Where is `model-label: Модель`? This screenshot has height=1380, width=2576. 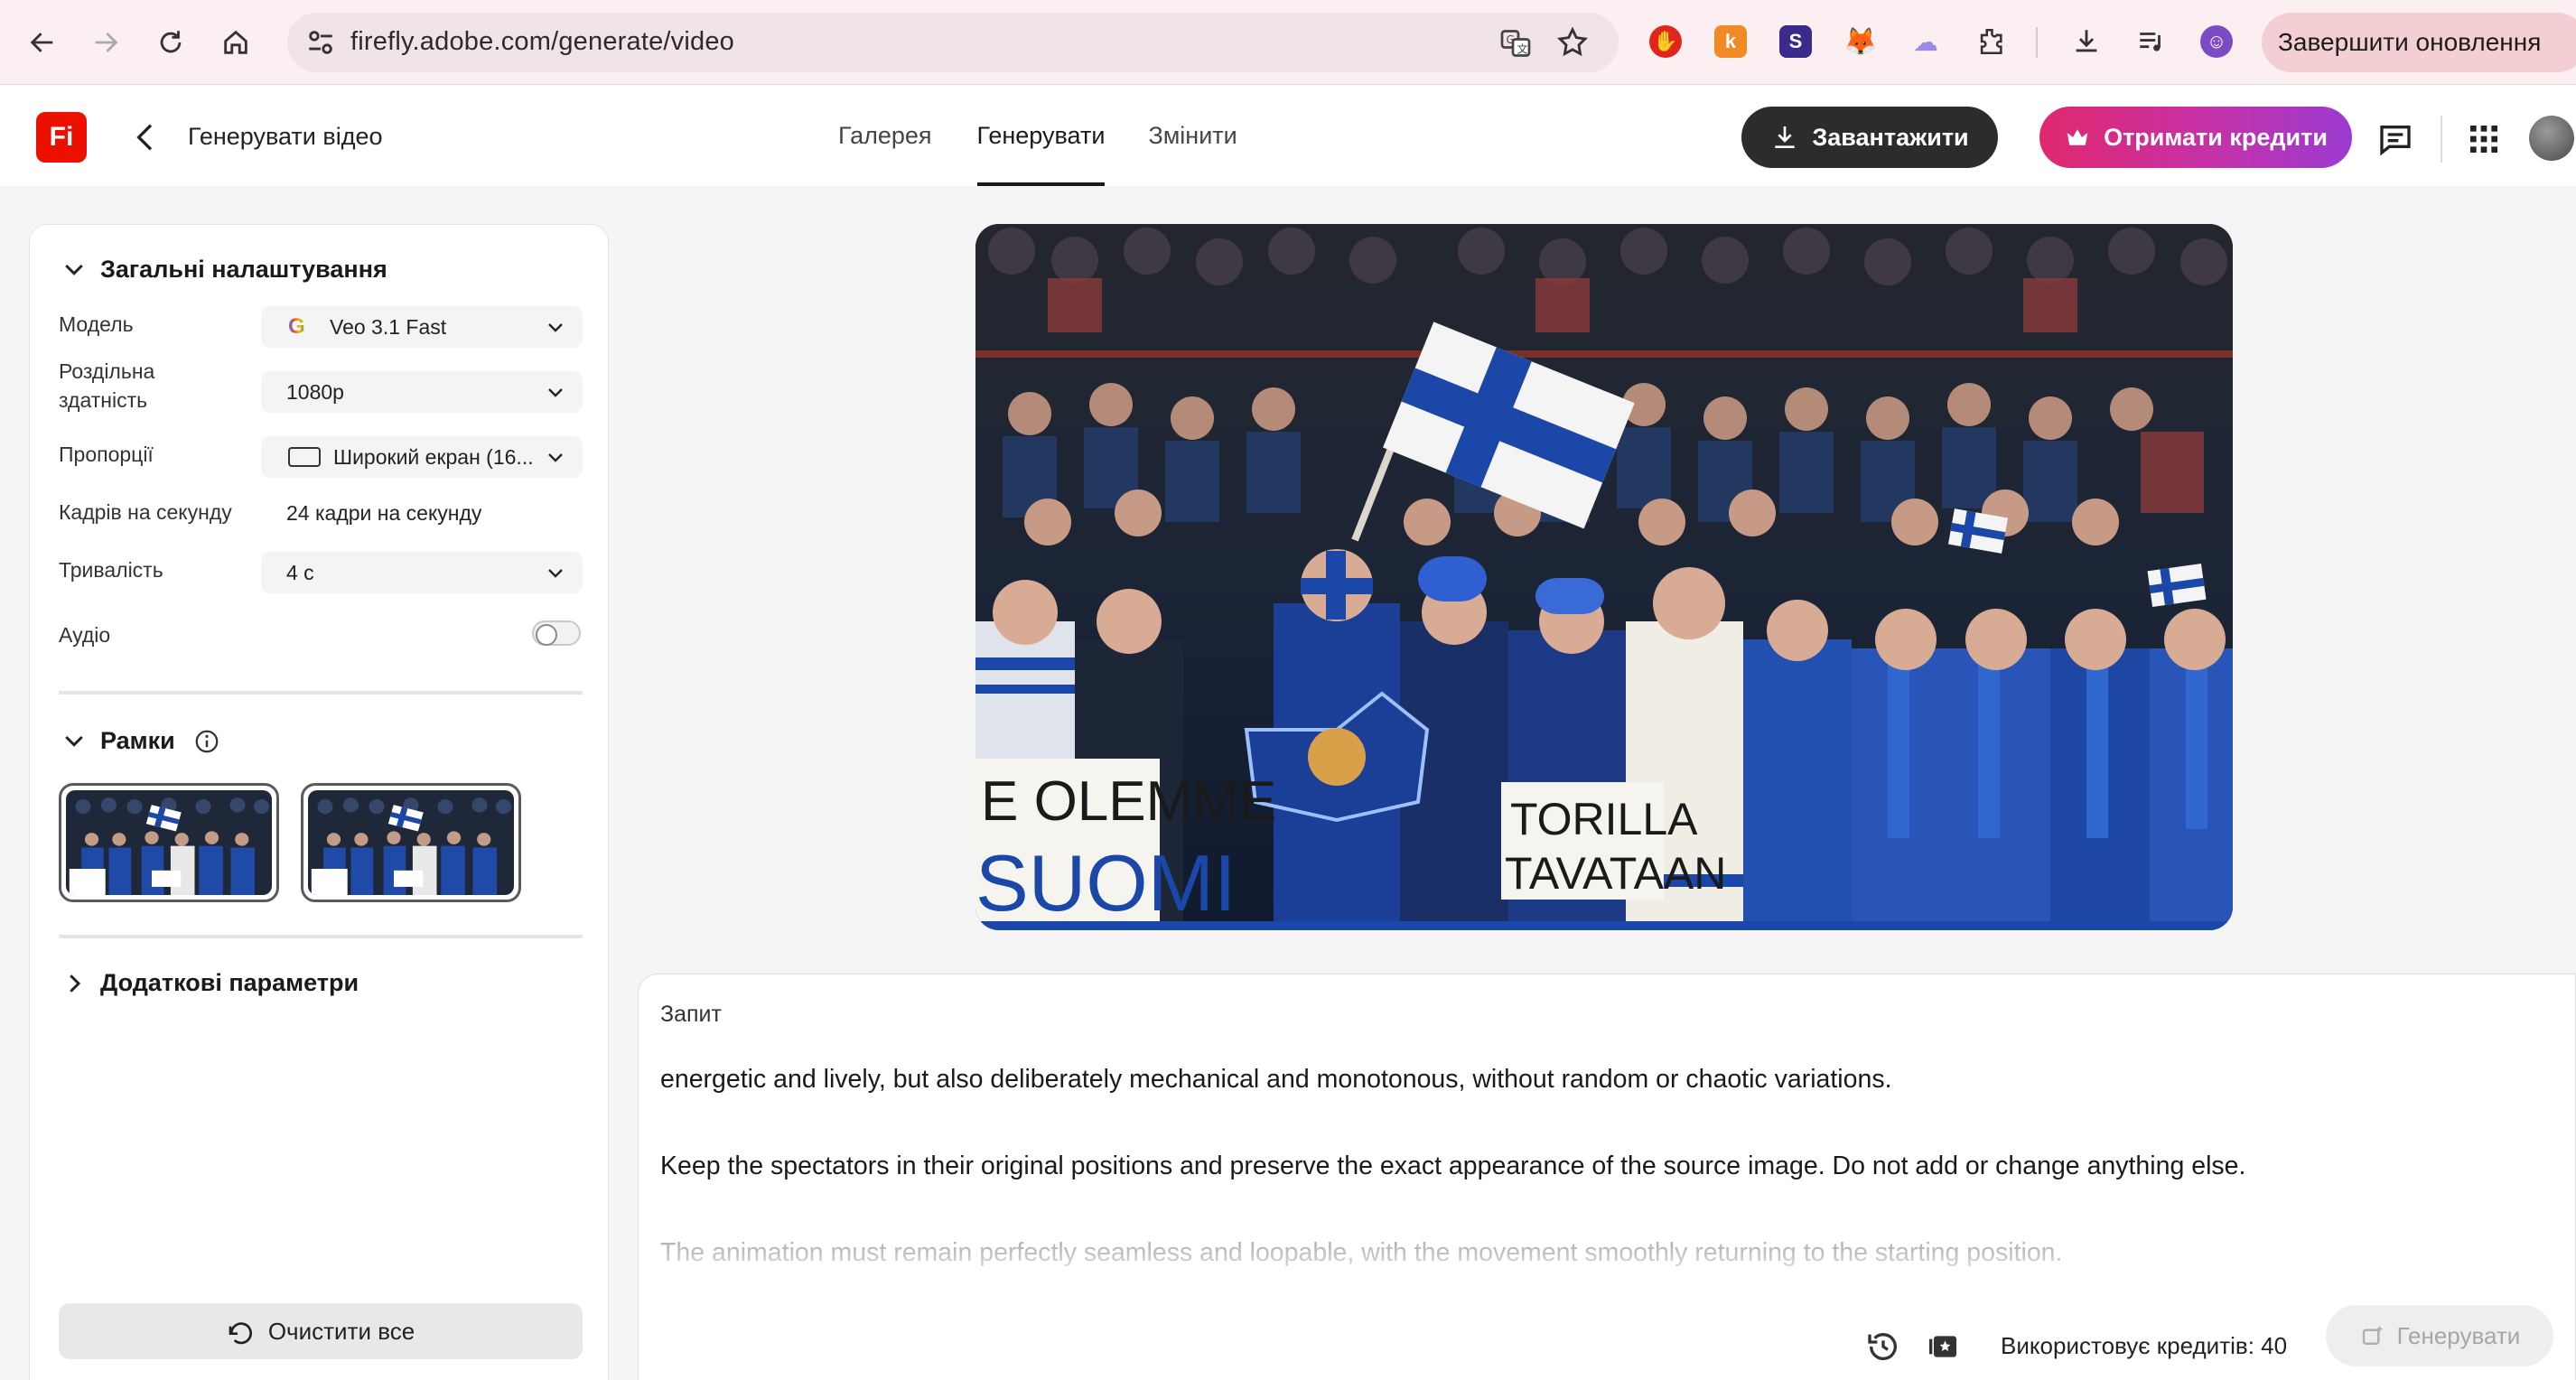 model-label: Модель is located at coordinates (96, 324).